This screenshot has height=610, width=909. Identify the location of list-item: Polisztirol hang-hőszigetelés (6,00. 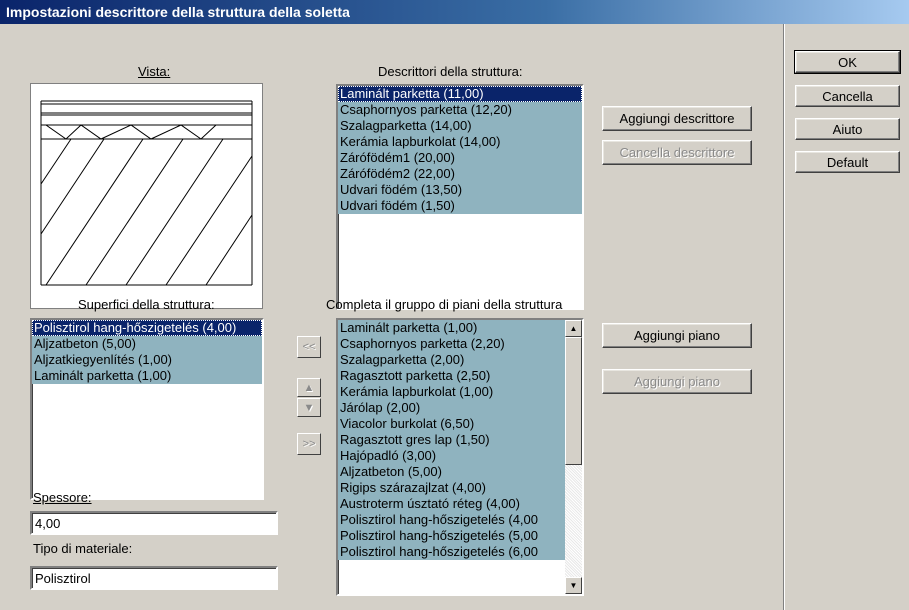
(451, 552).